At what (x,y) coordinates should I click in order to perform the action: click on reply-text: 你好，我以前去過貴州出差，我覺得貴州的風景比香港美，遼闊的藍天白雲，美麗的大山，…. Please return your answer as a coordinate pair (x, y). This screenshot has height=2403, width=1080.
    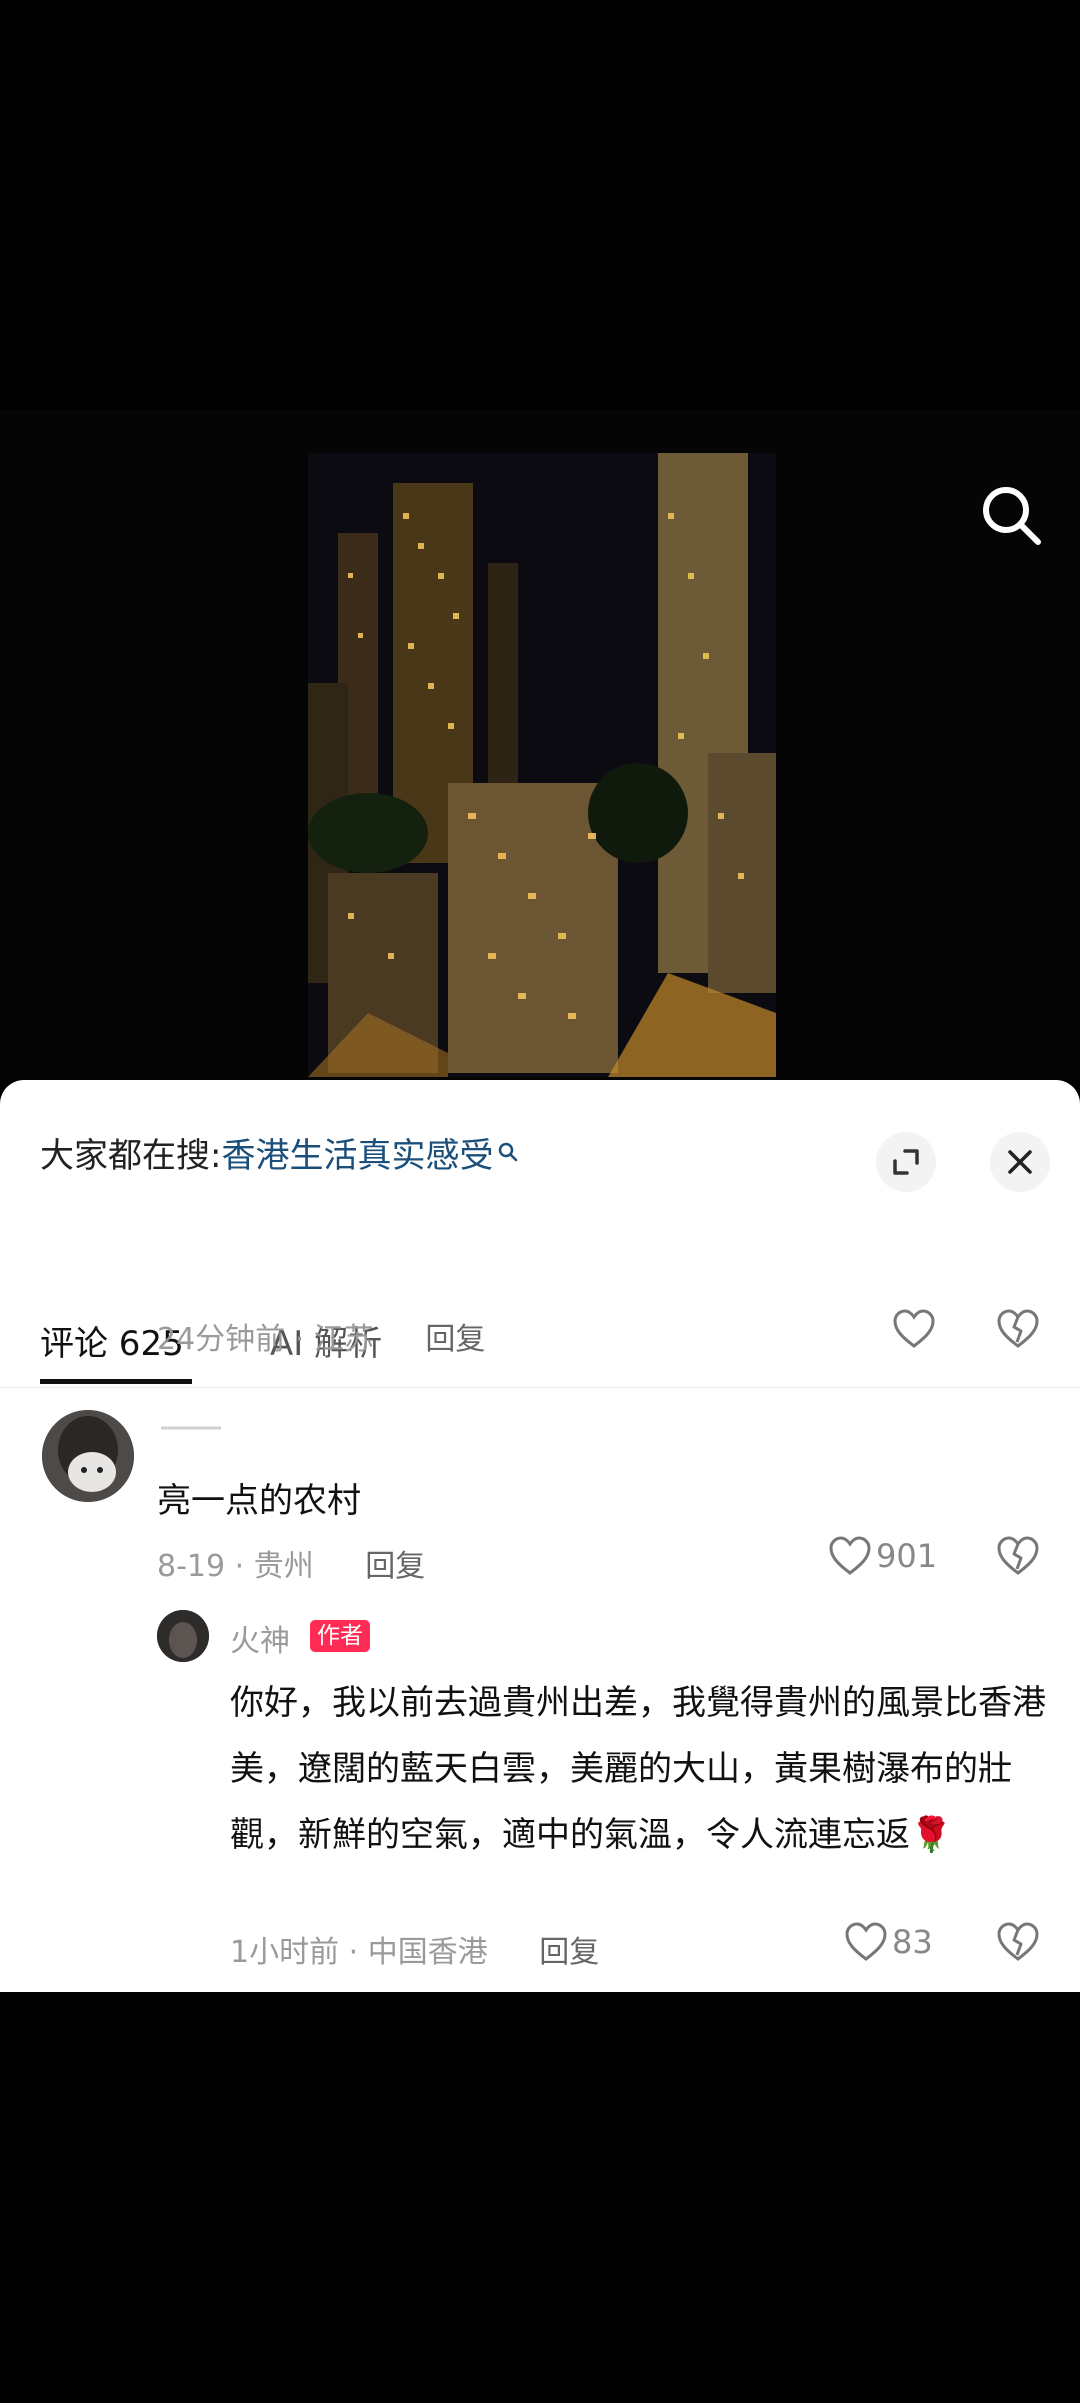
    Looking at the image, I should click on (638, 1769).